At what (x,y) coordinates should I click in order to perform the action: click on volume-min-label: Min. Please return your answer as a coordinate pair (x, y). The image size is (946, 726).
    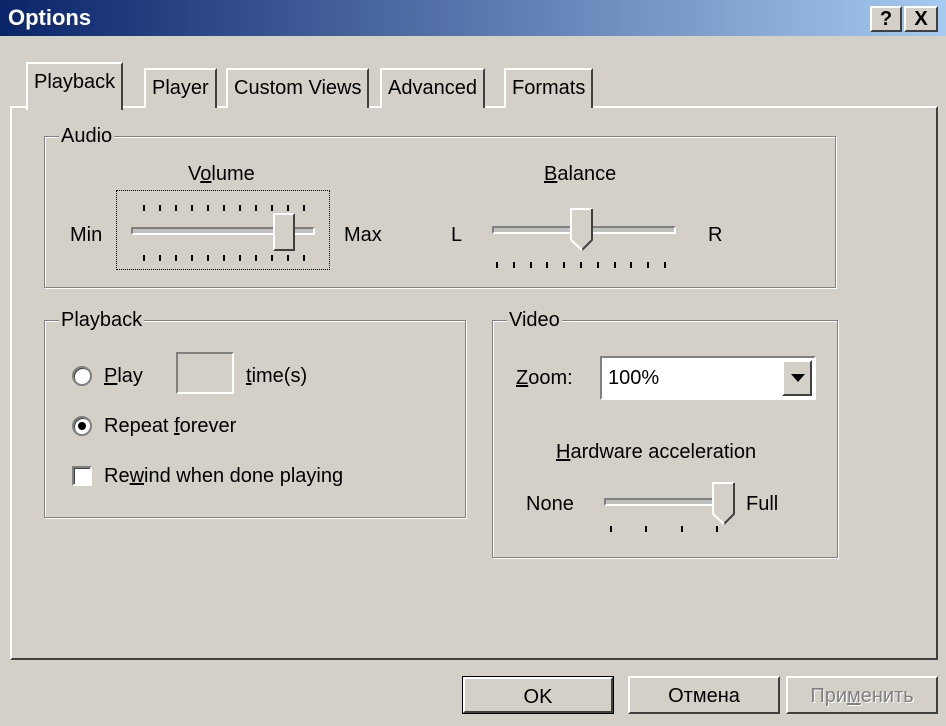
    Looking at the image, I should click on (86, 235).